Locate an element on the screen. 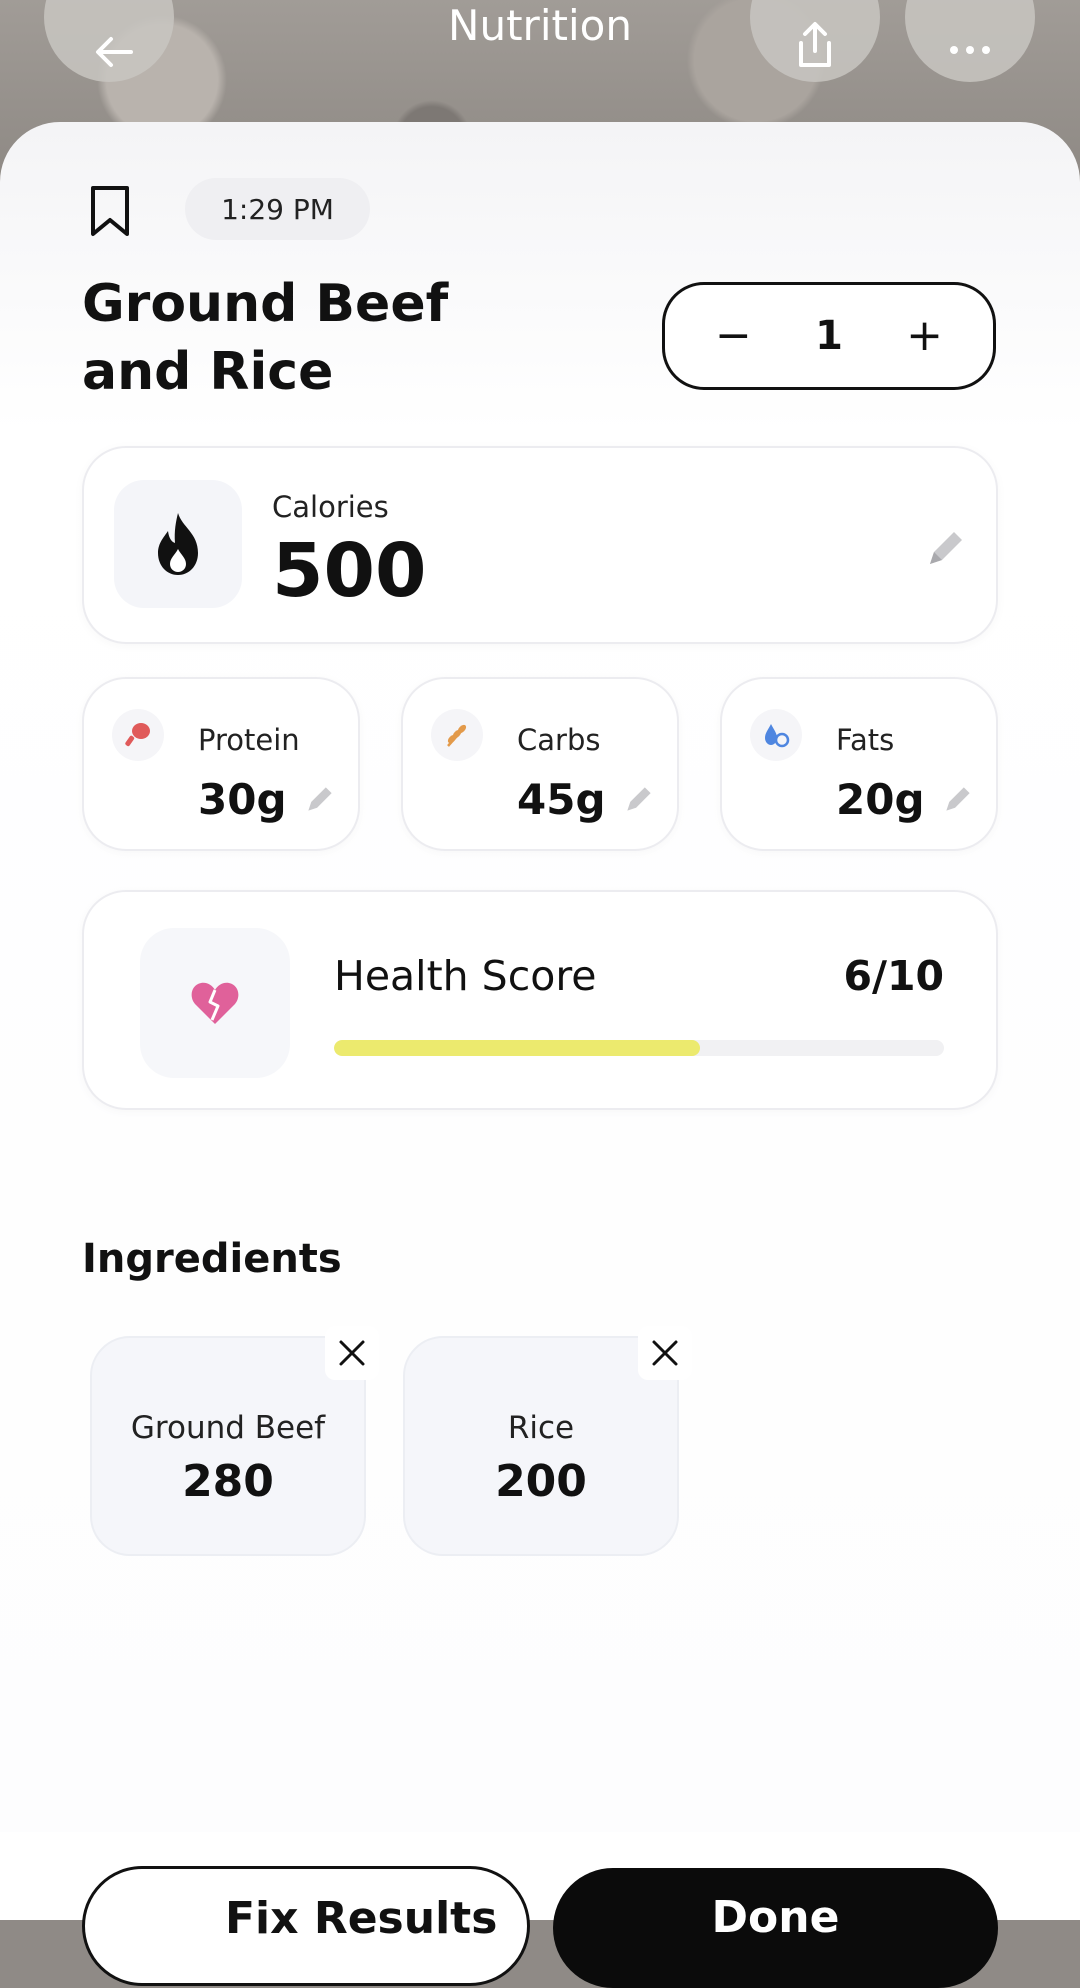  ingredient-value: 200 is located at coordinates (541, 1481).